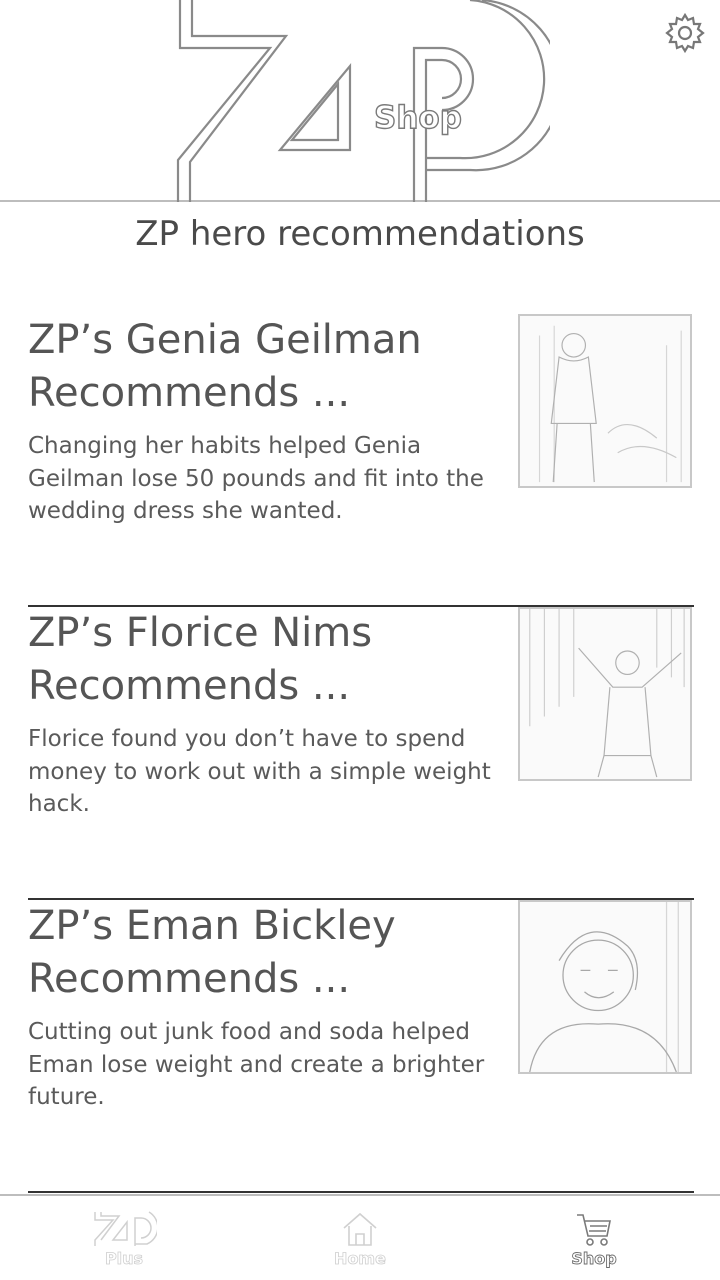  I want to click on page-title: ZP hero recommendations, so click(360, 234).